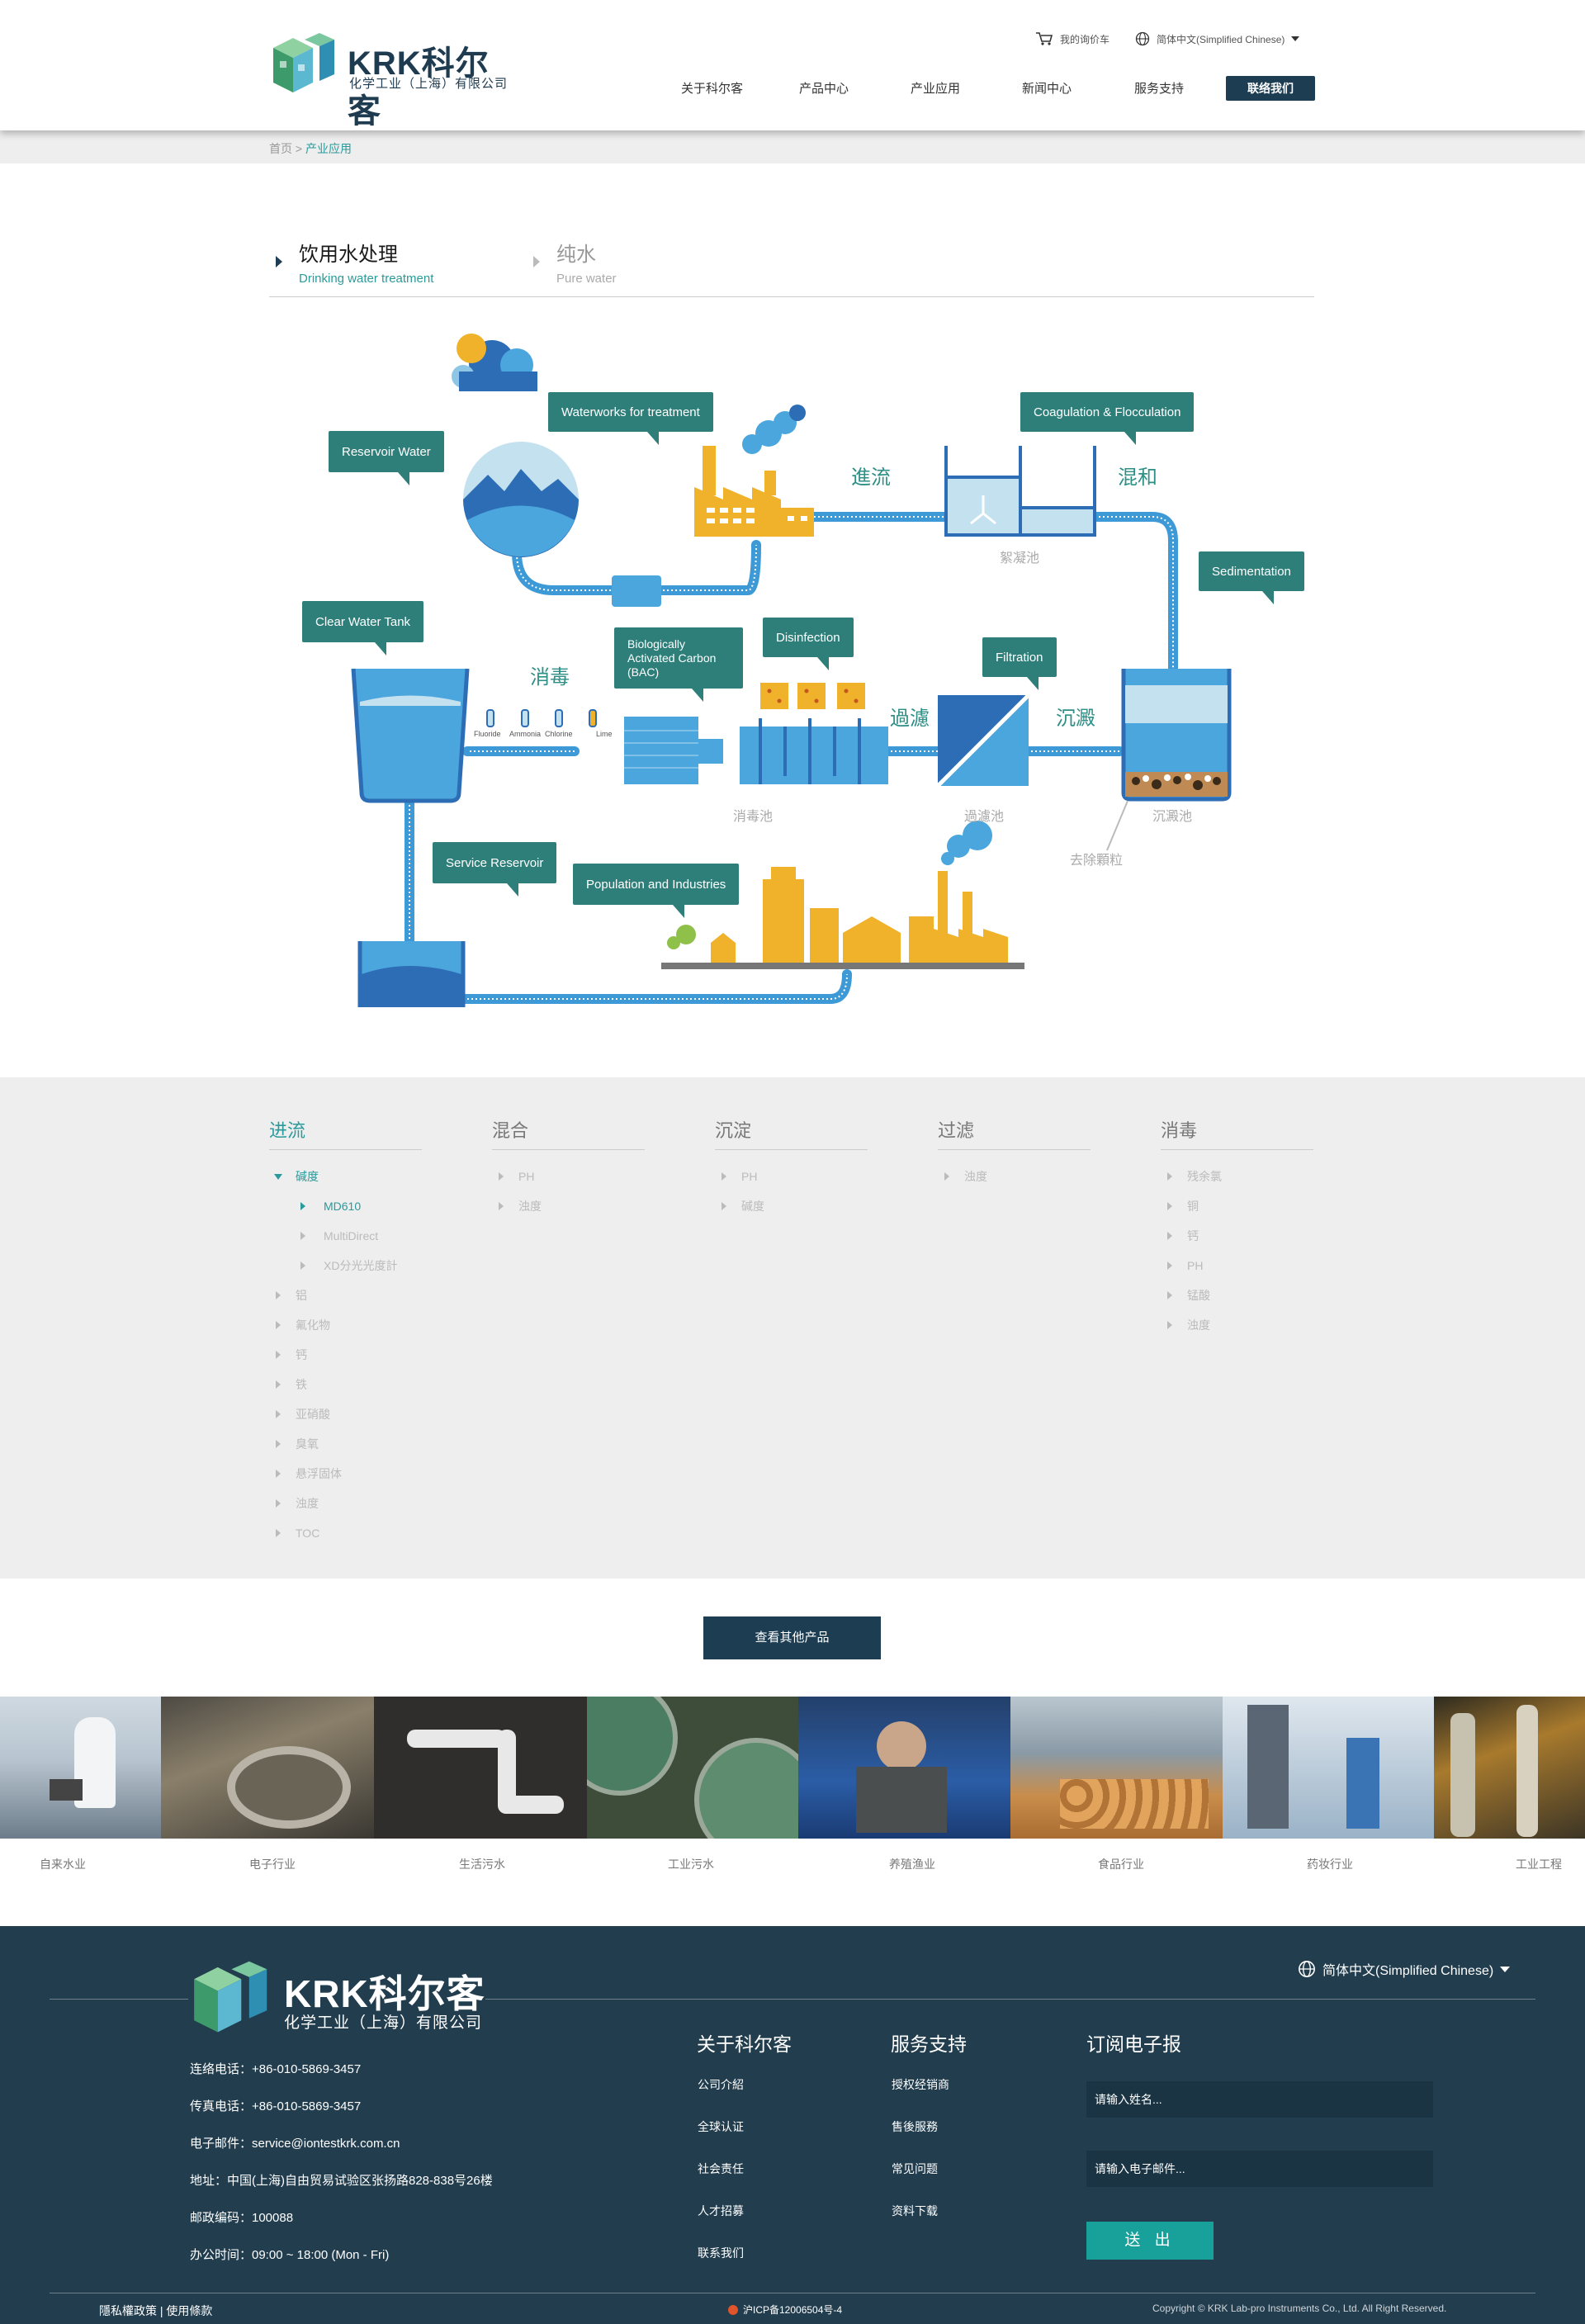 Image resolution: width=1585 pixels, height=2324 pixels. What do you see at coordinates (1259, 2169) in the screenshot?
I see `newsletter-email-input` at bounding box center [1259, 2169].